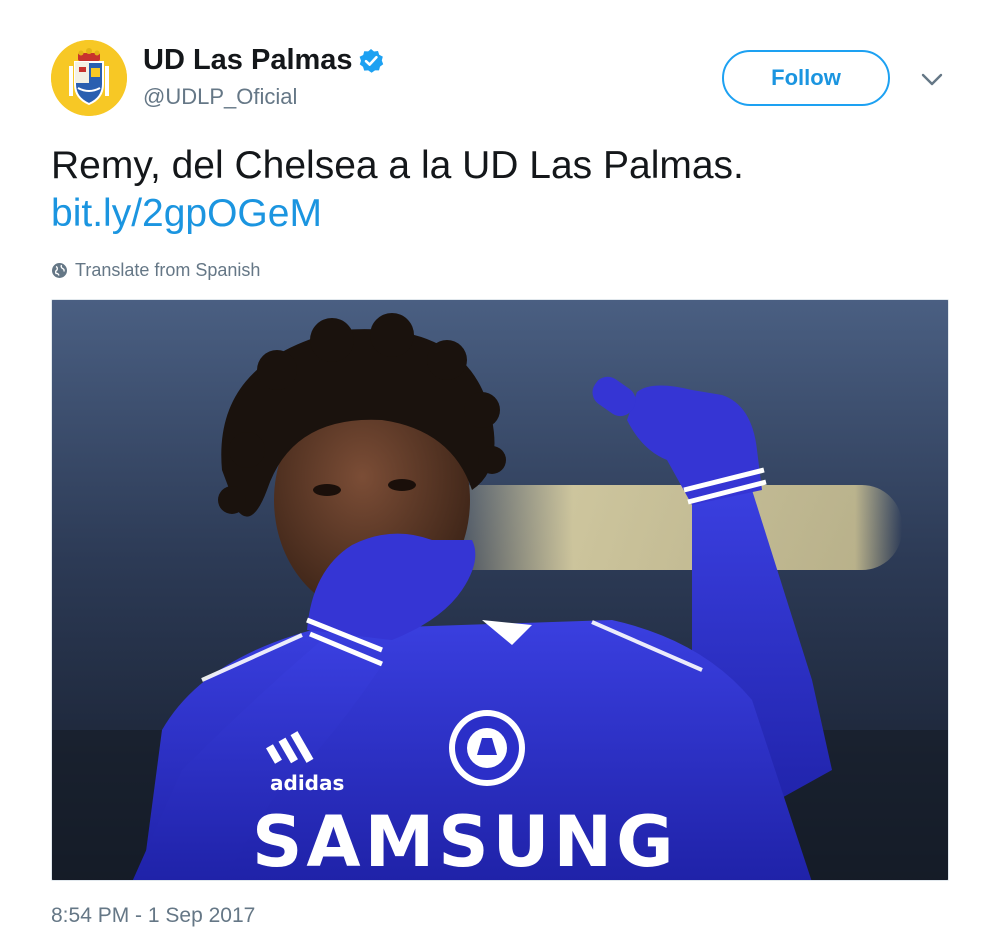  Describe the element at coordinates (397, 165) in the screenshot. I see `tweet-body: Remy, del Chelsea a la UD Las Palmas.` at that location.